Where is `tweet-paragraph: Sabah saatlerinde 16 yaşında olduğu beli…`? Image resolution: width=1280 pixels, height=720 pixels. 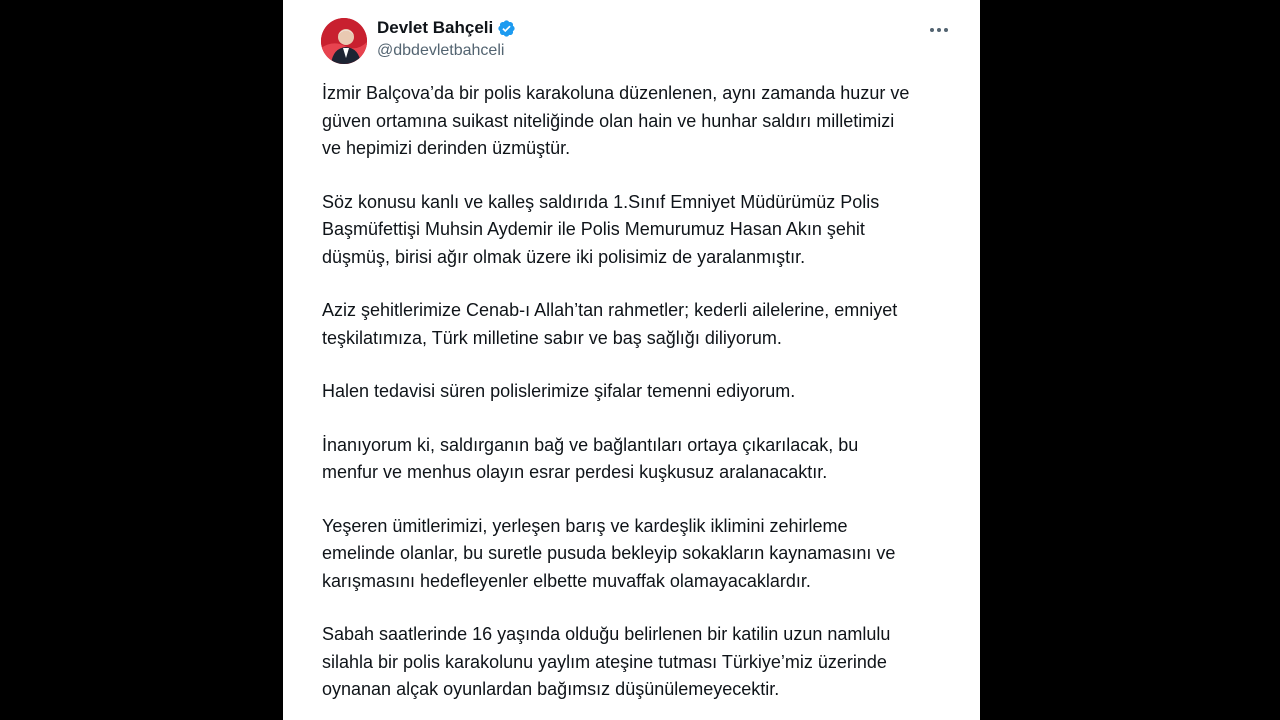 tweet-paragraph: Sabah saatlerinde 16 yaşında olduğu beli… is located at coordinates (606, 661).